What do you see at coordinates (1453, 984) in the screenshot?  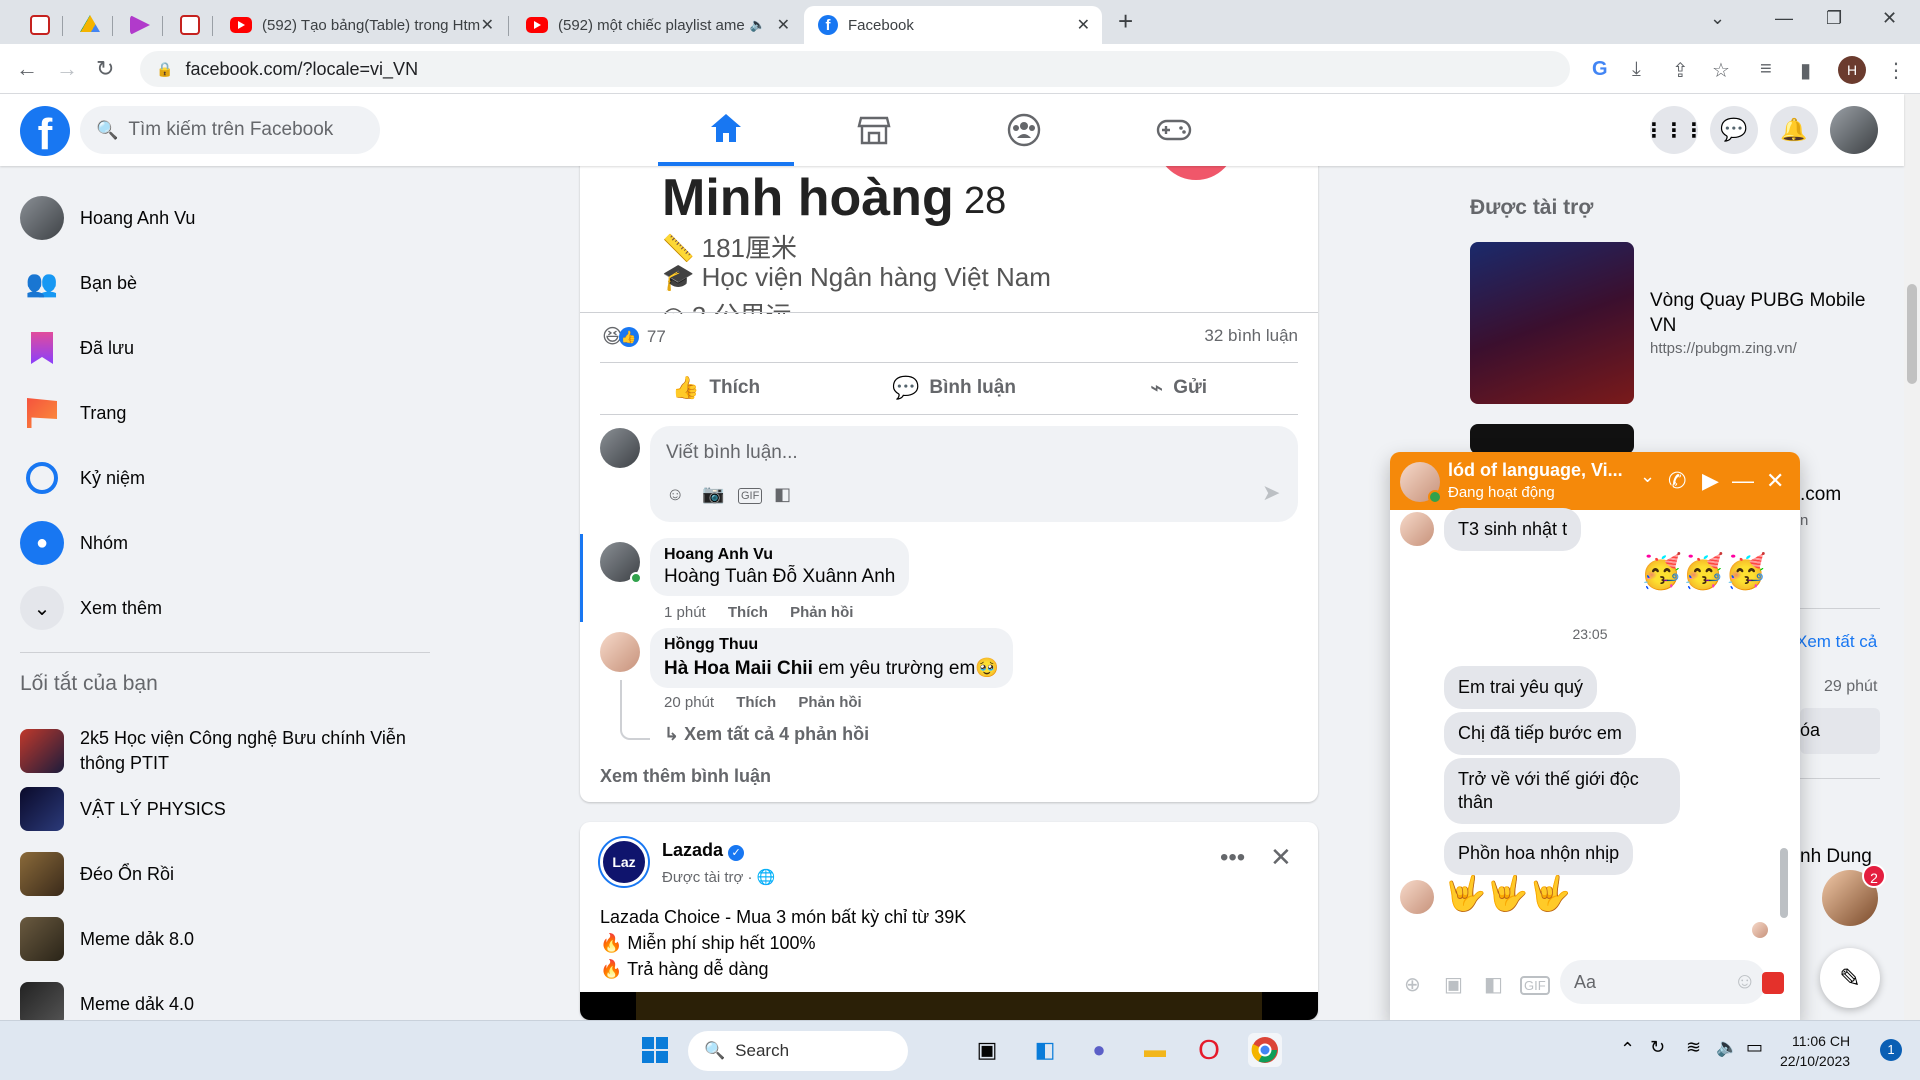 I see `image-icon: ▣` at bounding box center [1453, 984].